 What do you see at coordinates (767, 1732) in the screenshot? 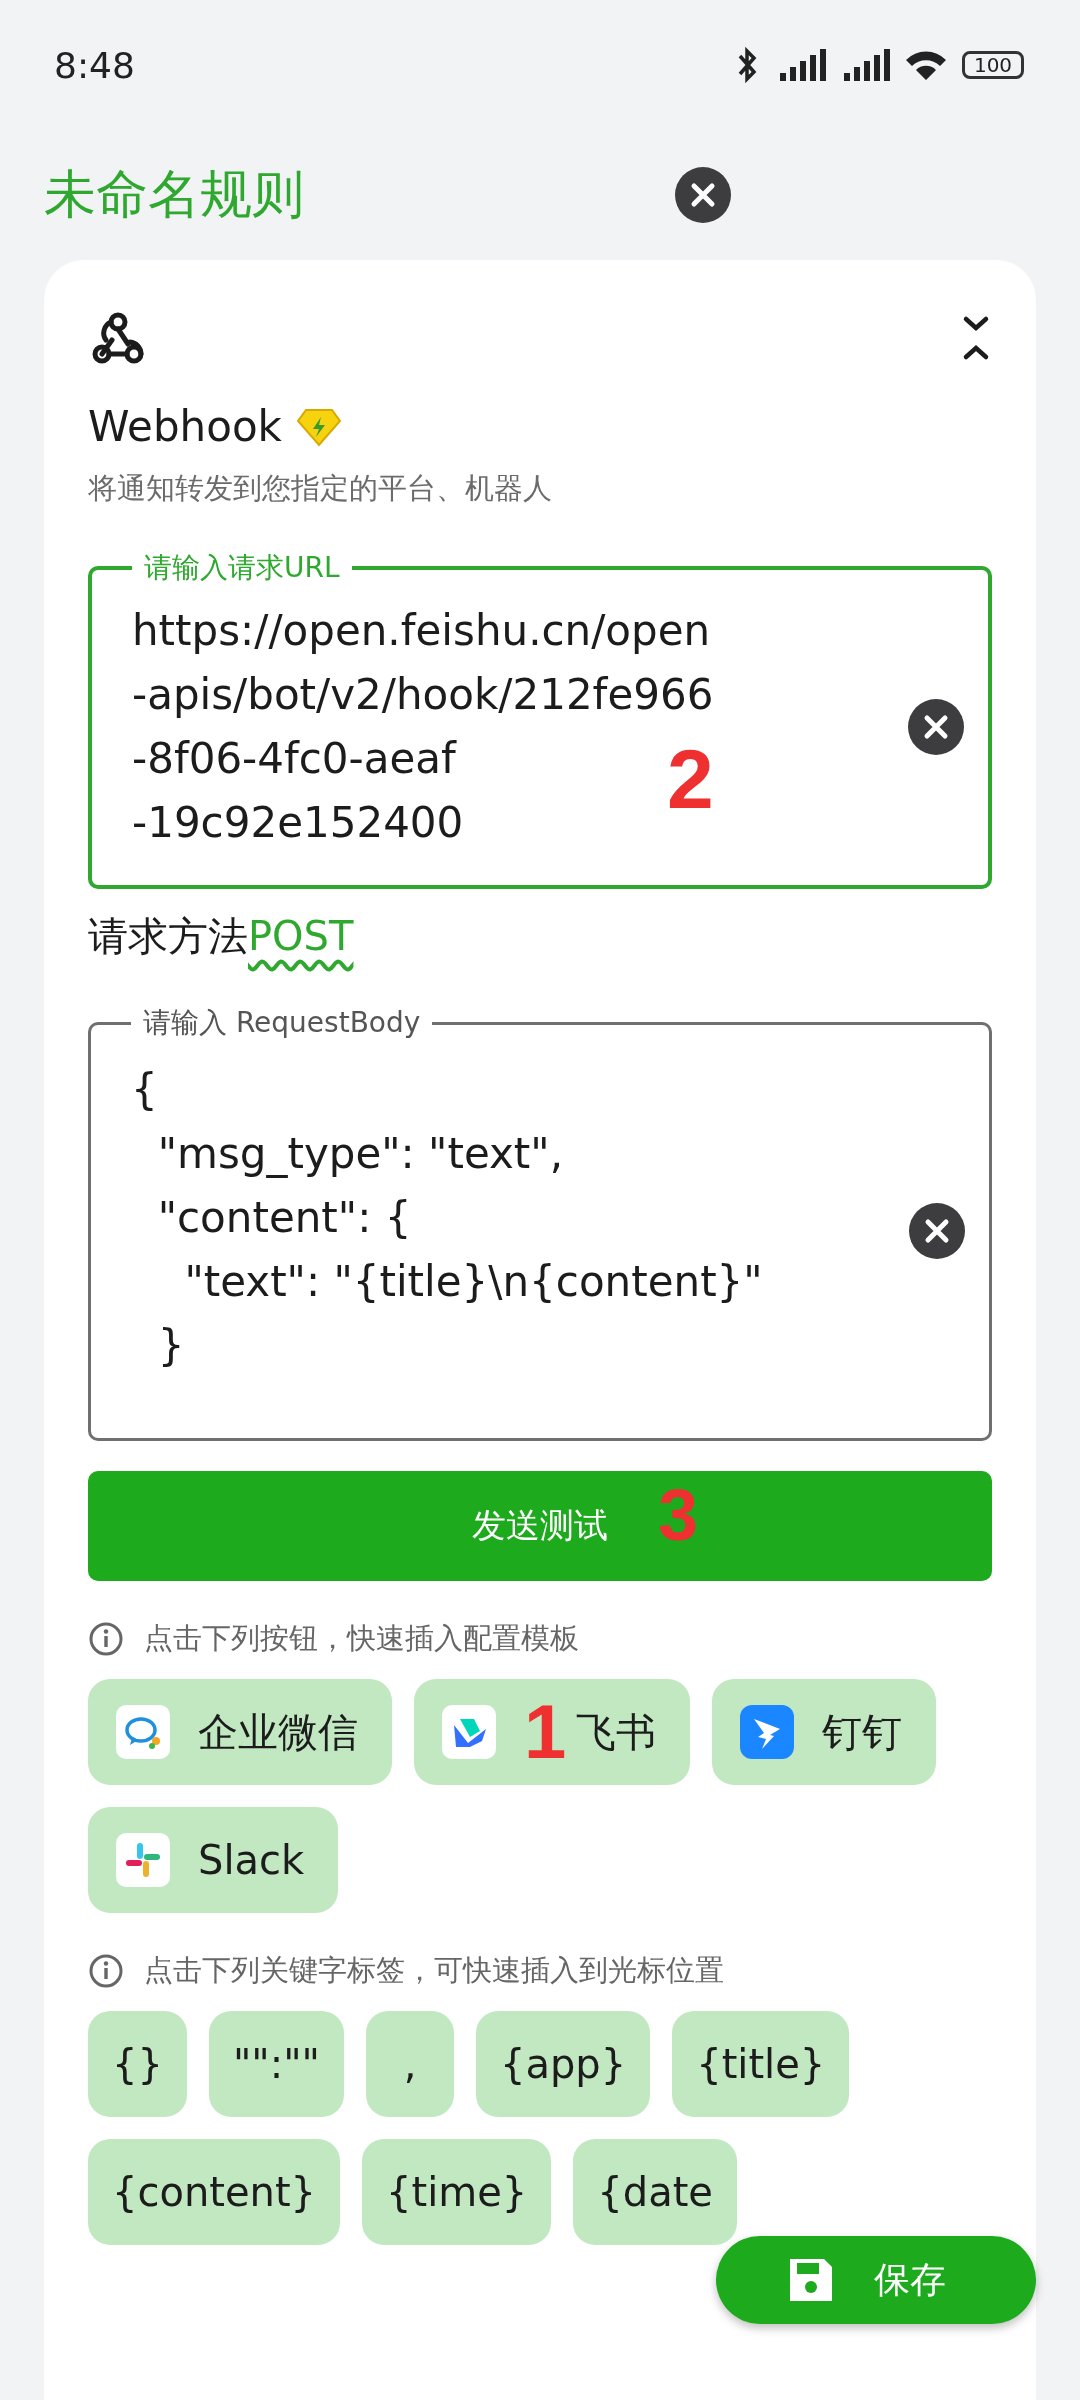
I see `wing-icon` at bounding box center [767, 1732].